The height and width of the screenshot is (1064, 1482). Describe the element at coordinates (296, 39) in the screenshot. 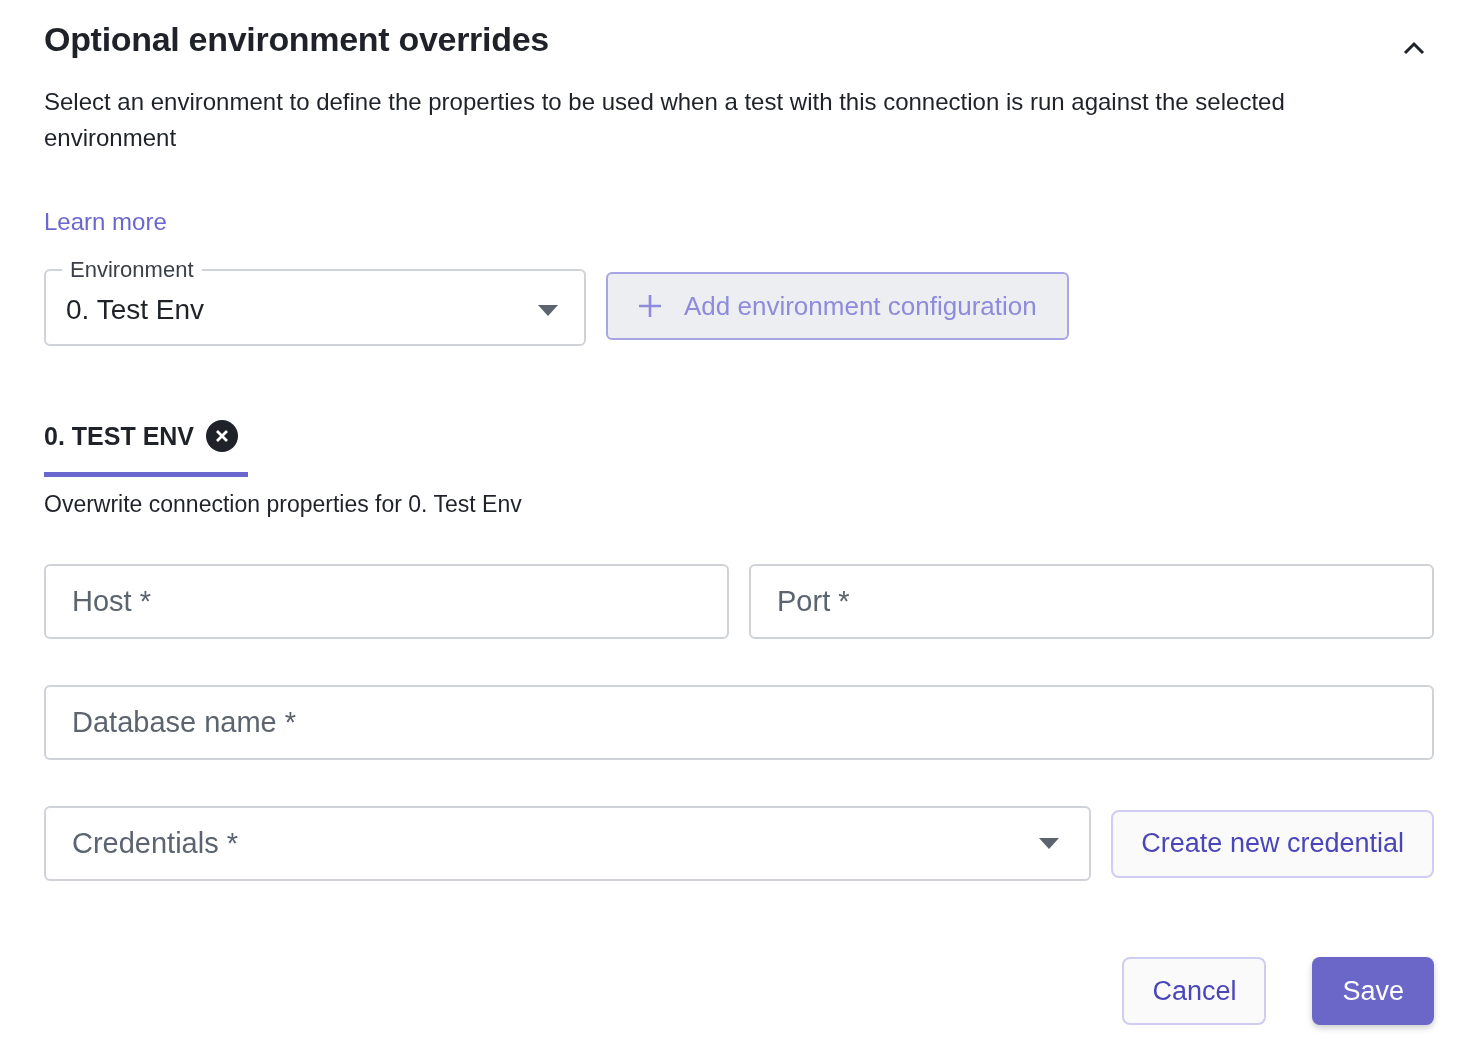

I see `section-title: Optional environment overrides` at that location.